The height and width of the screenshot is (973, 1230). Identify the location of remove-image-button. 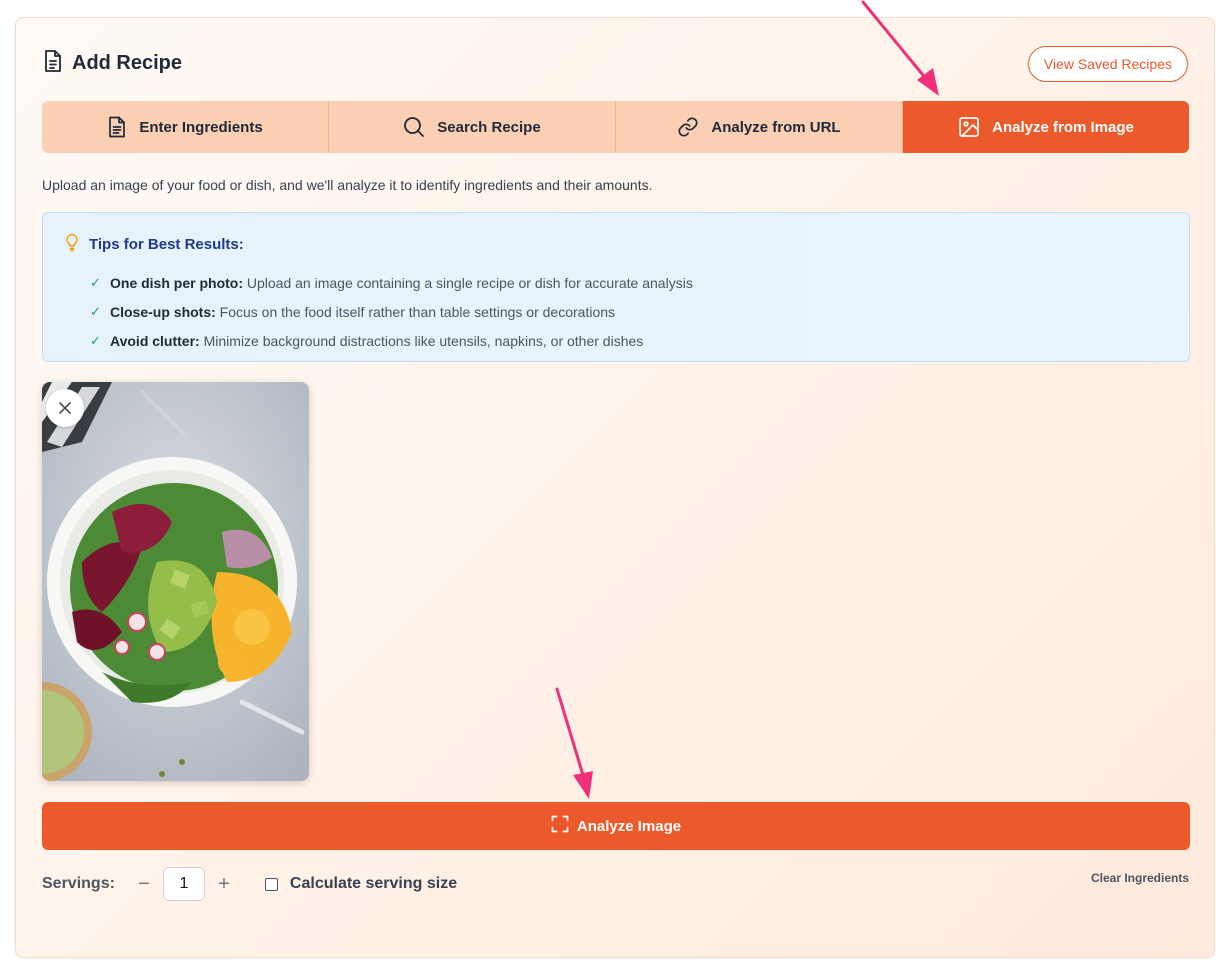
(65, 408).